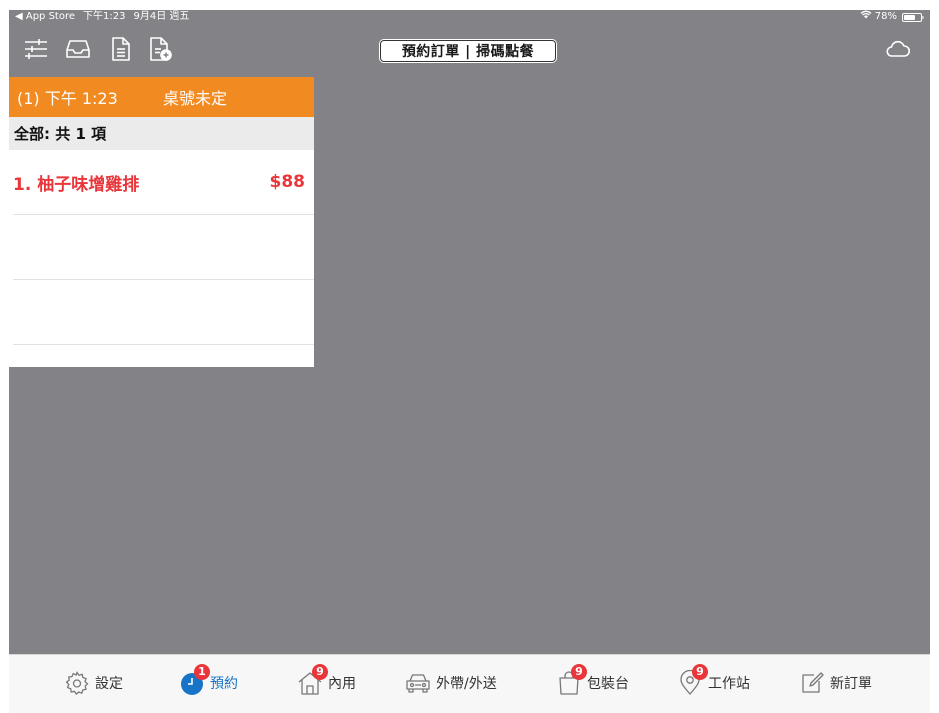  What do you see at coordinates (466, 684) in the screenshot?
I see `tab-label: 外帶/外送` at bounding box center [466, 684].